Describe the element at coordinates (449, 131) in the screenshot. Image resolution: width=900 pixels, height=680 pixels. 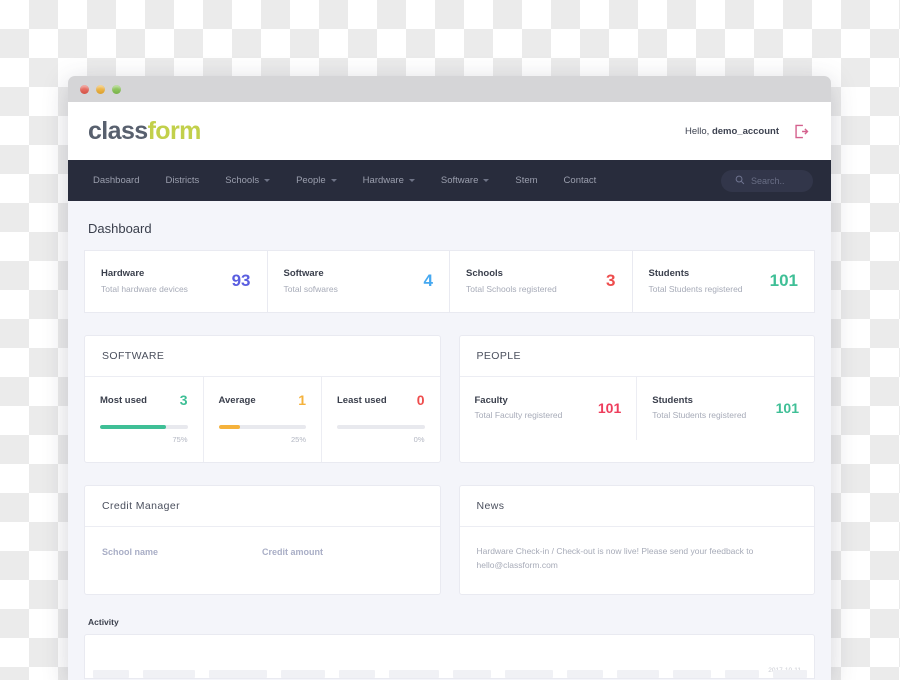
I see `app-header: classform Hello, demo_account` at that location.